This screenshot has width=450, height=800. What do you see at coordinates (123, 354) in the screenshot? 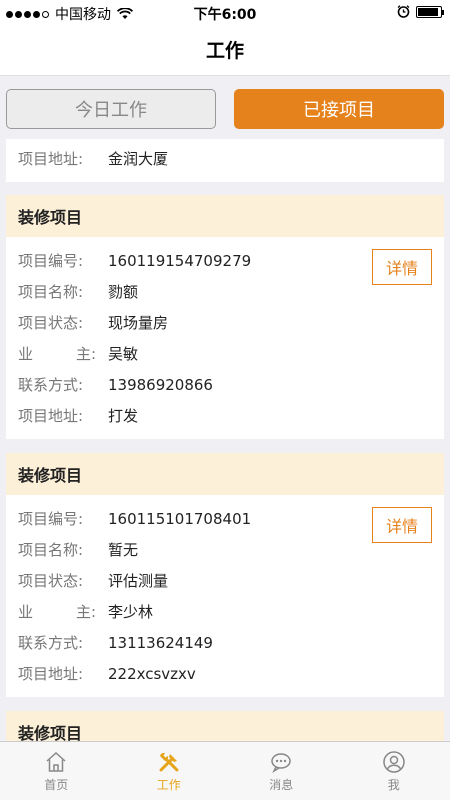
I see `owner-value: 吴敏` at bounding box center [123, 354].